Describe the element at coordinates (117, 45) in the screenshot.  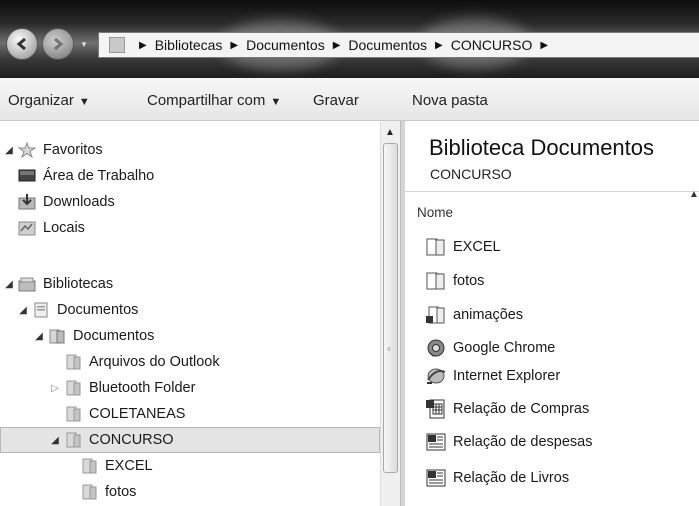
I see `library-icon` at that location.